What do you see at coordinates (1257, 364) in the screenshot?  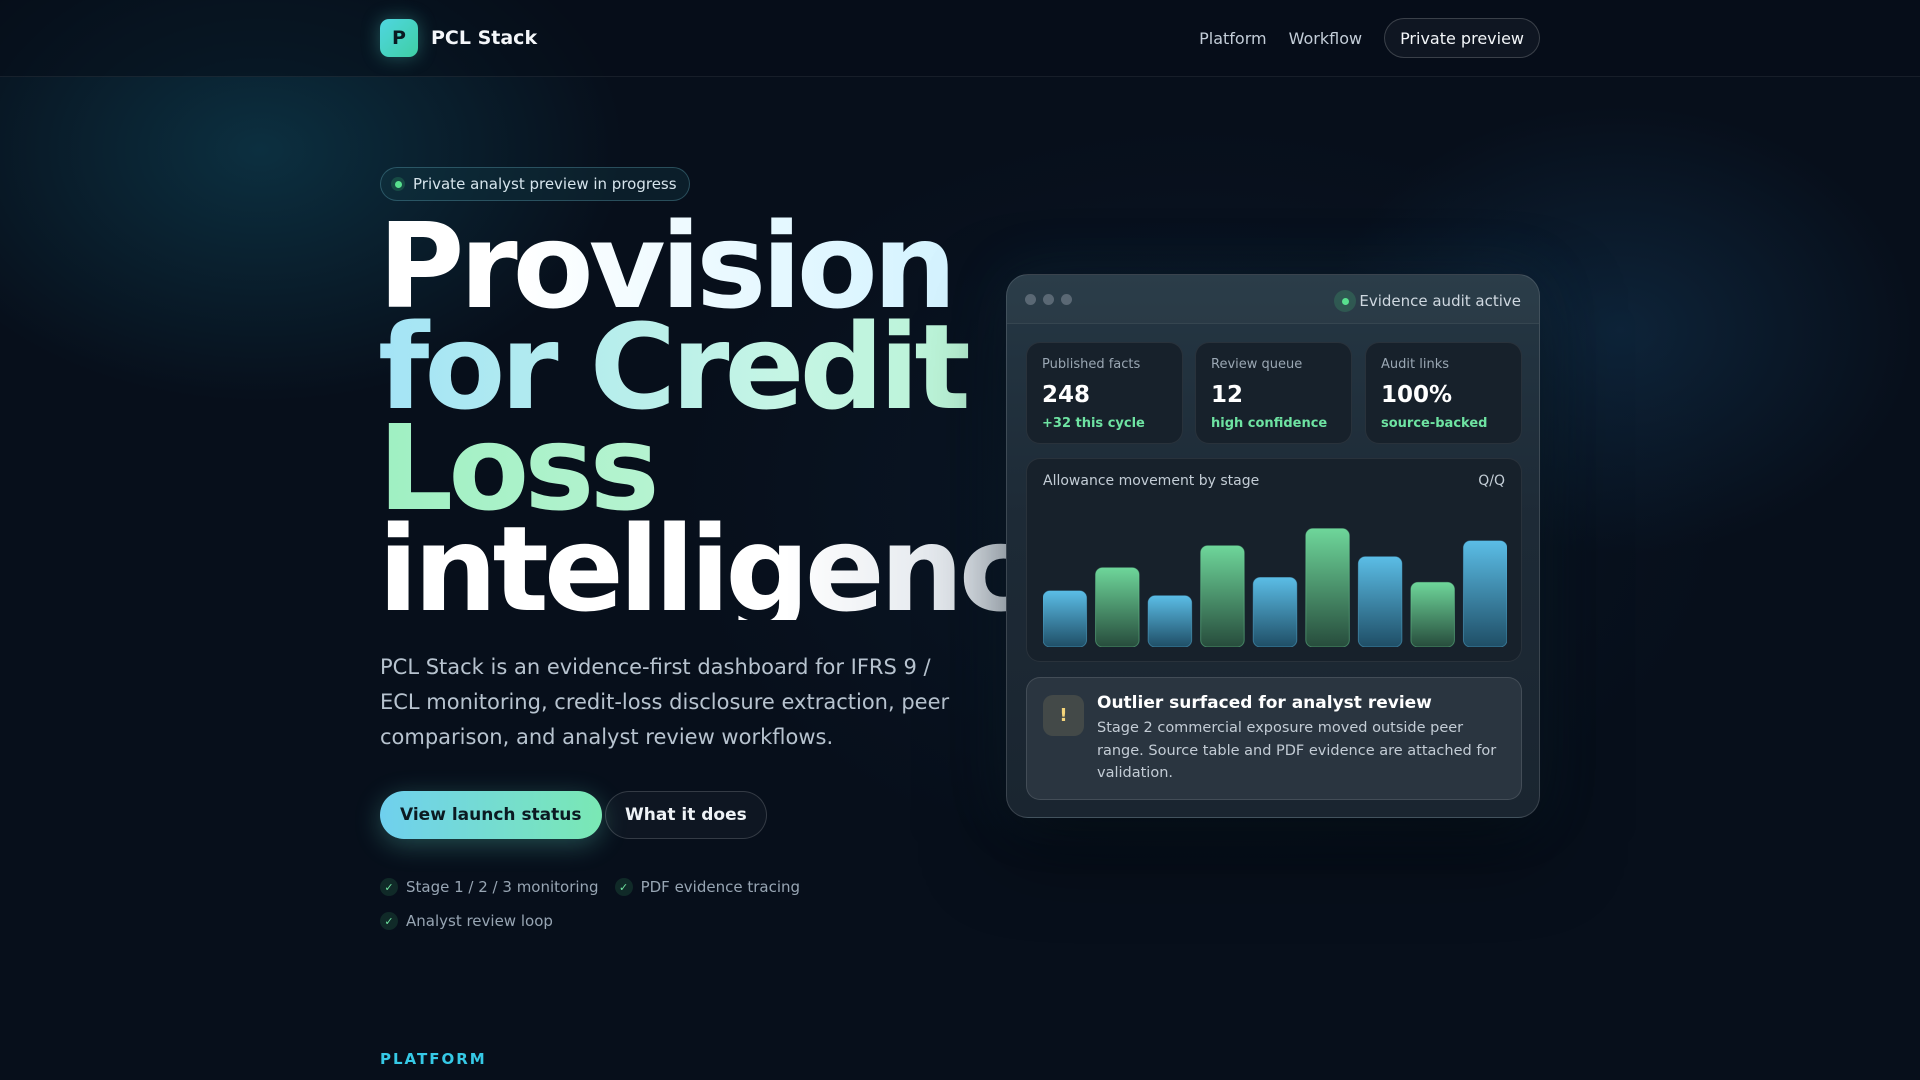 I see `stat-label: Review queue` at bounding box center [1257, 364].